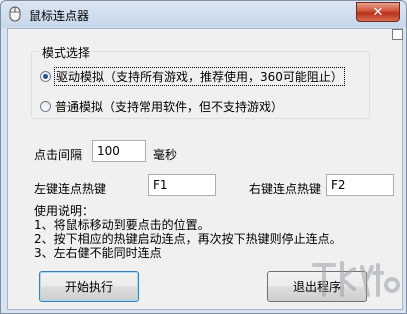 The image size is (407, 314). I want to click on mouse-icon, so click(15, 14).